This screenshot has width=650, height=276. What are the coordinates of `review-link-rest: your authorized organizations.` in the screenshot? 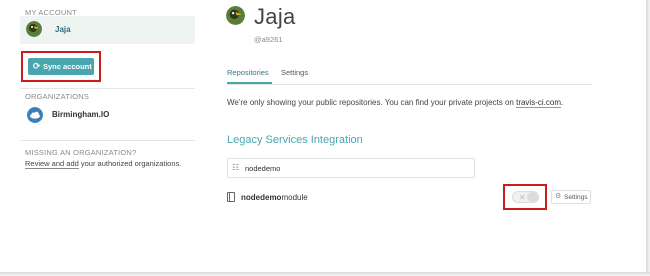 It's located at (130, 163).